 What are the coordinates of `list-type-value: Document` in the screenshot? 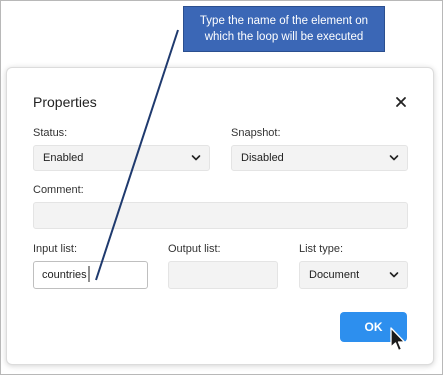 It's located at (334, 275).